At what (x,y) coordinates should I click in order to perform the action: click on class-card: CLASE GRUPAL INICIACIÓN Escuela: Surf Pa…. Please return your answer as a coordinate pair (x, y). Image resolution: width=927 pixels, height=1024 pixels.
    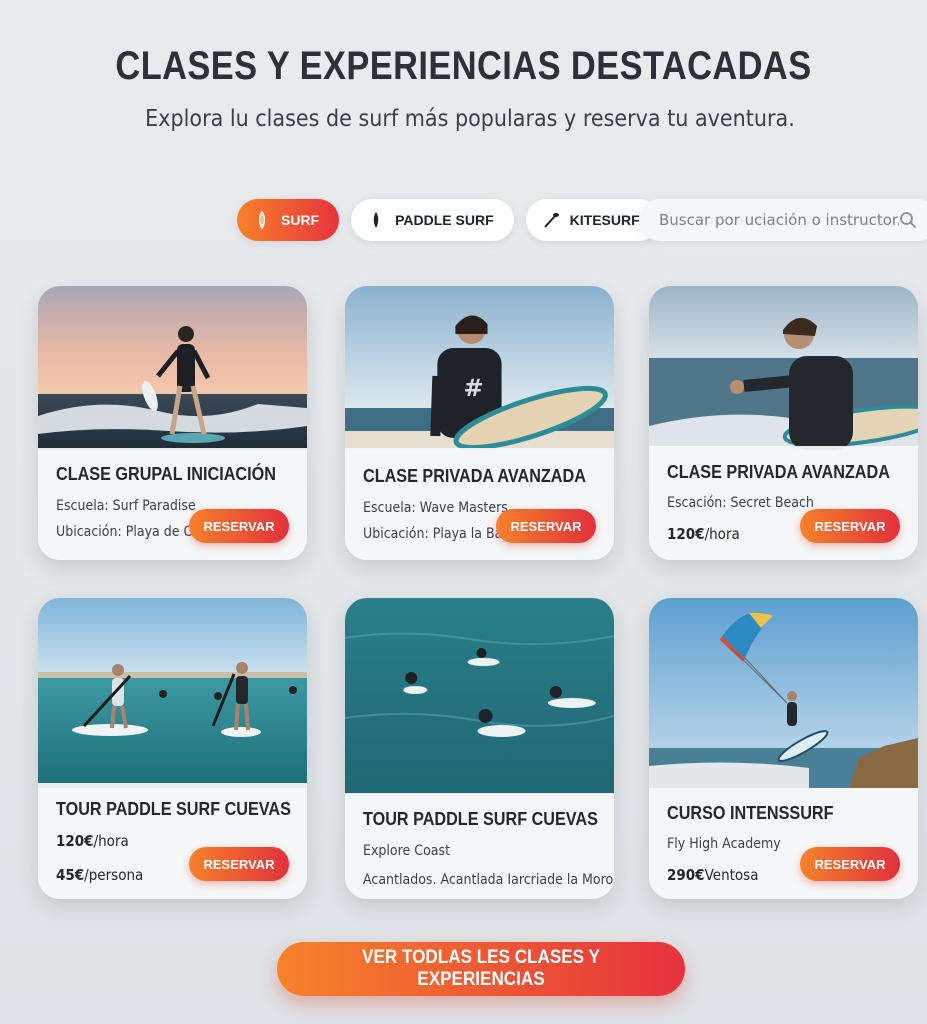
    Looking at the image, I should click on (172, 423).